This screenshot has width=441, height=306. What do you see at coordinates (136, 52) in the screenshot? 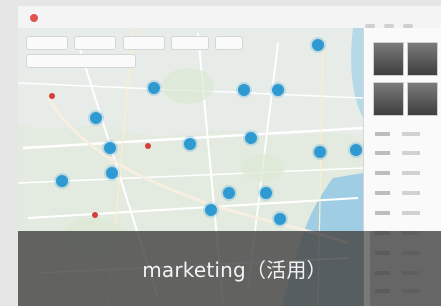
I see `map-toolbar` at bounding box center [136, 52].